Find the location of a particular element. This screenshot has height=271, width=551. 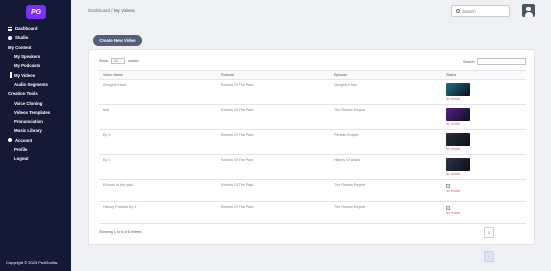

sidebar-item-creation-tools: Creation Tools is located at coordinates (35, 93).